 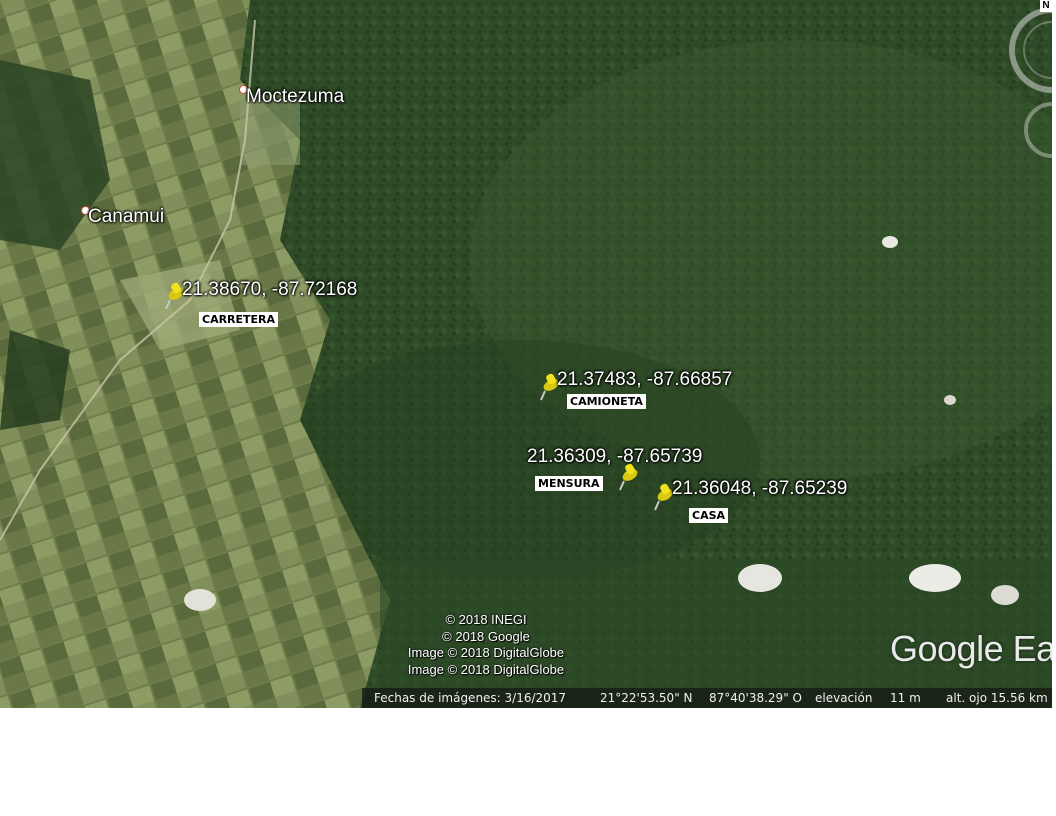 What do you see at coordinates (614, 457) in the screenshot?
I see `placemark-coords: 21.36309, -87.65739` at bounding box center [614, 457].